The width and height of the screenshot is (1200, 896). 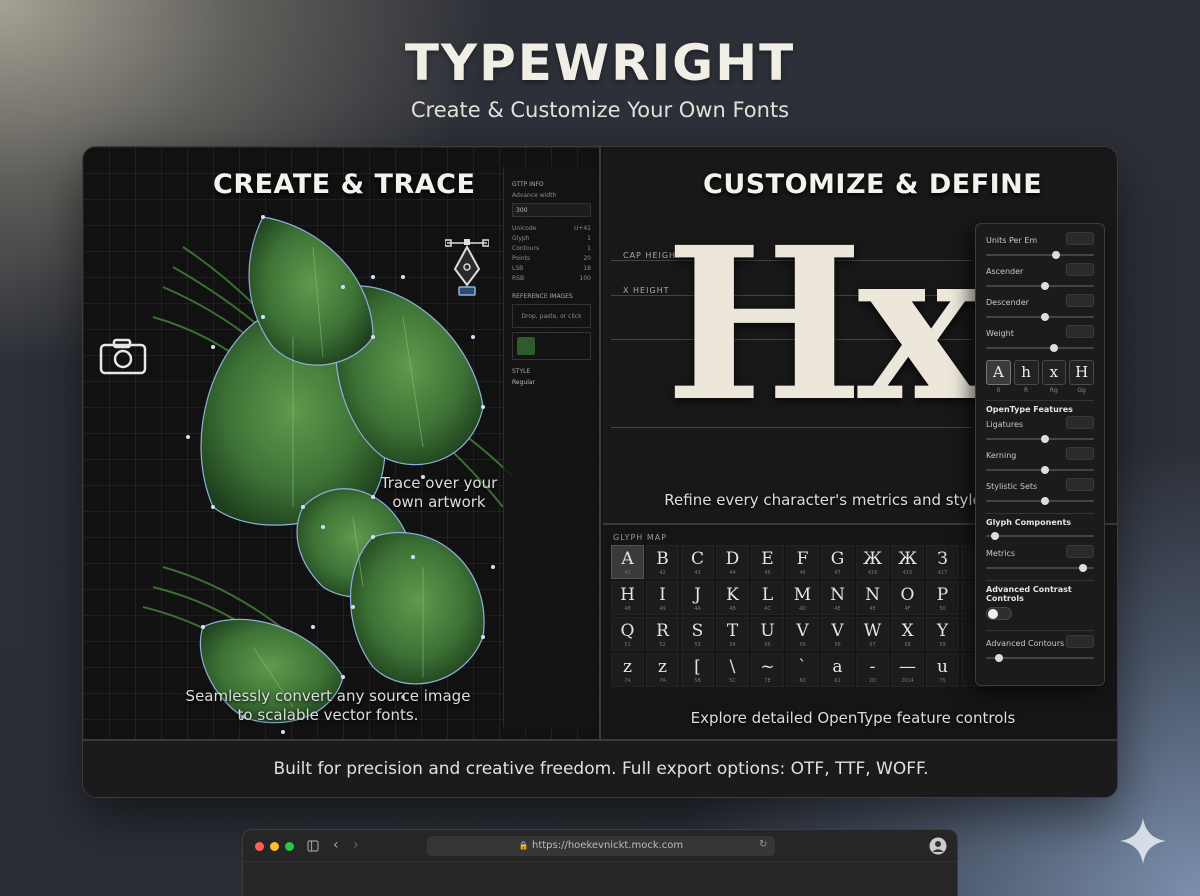 I want to click on advanced-contrast-toggle, so click(x=999, y=613).